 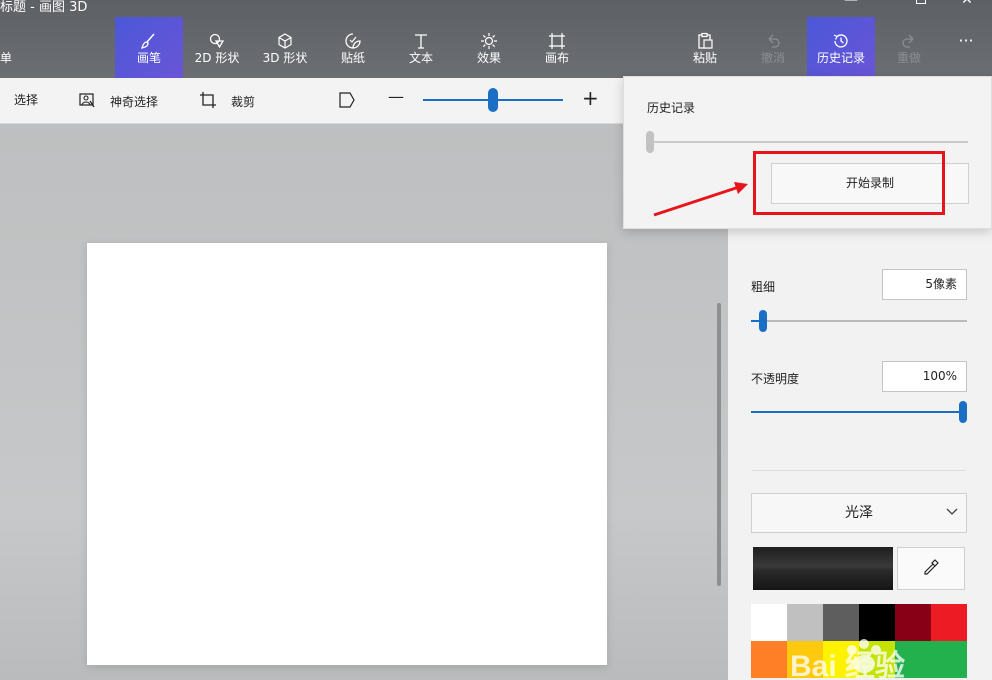 I want to click on finish-value: 光泽, so click(x=859, y=513).